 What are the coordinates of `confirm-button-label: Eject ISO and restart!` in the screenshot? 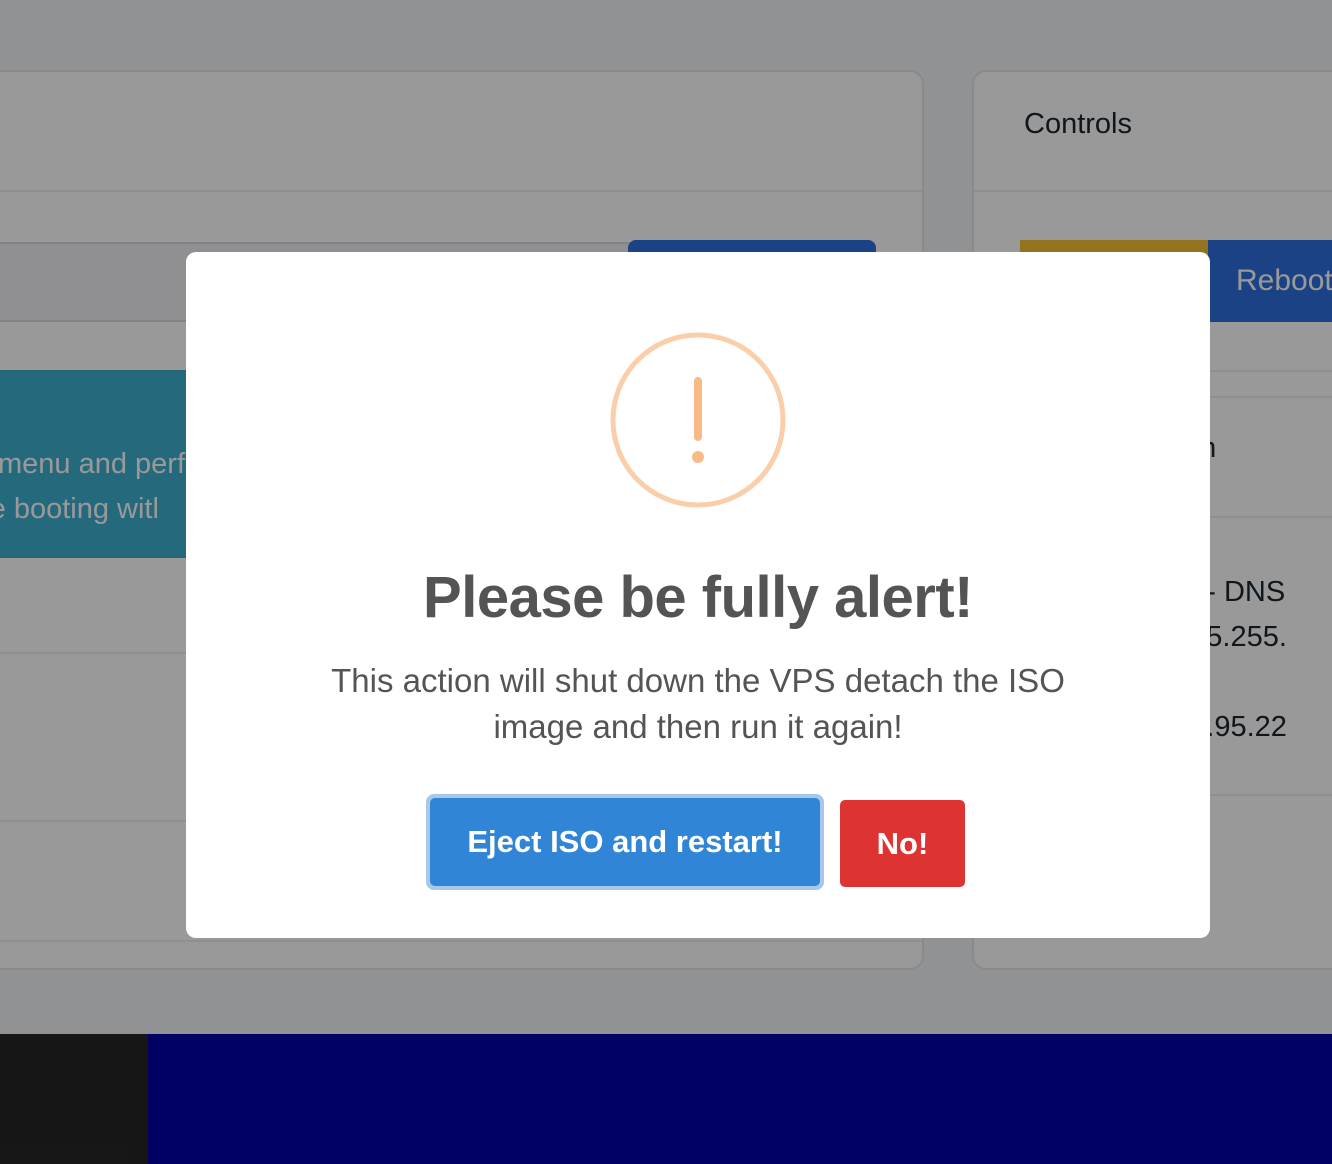 It's located at (625, 842).